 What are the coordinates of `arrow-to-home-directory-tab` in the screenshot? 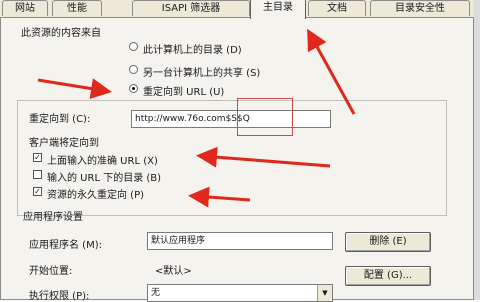 It's located at (331, 71).